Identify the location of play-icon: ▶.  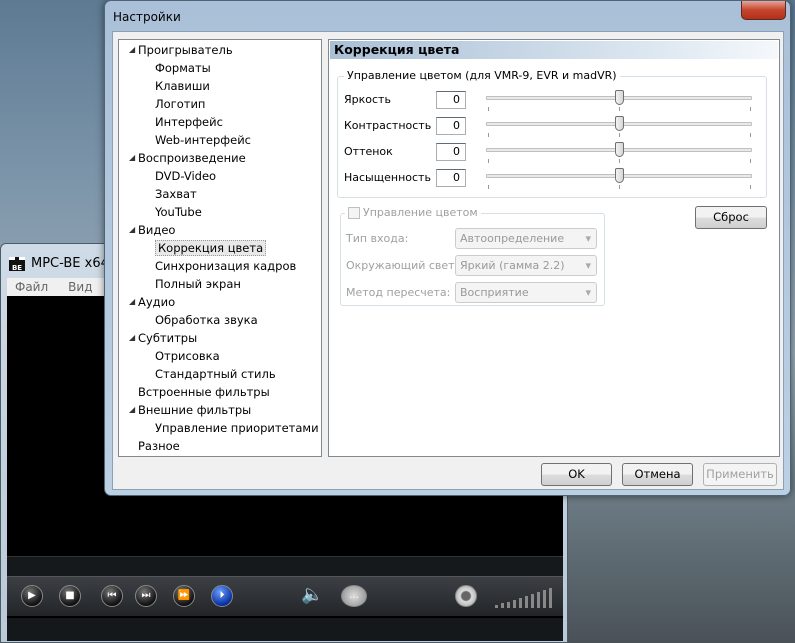
(32, 596).